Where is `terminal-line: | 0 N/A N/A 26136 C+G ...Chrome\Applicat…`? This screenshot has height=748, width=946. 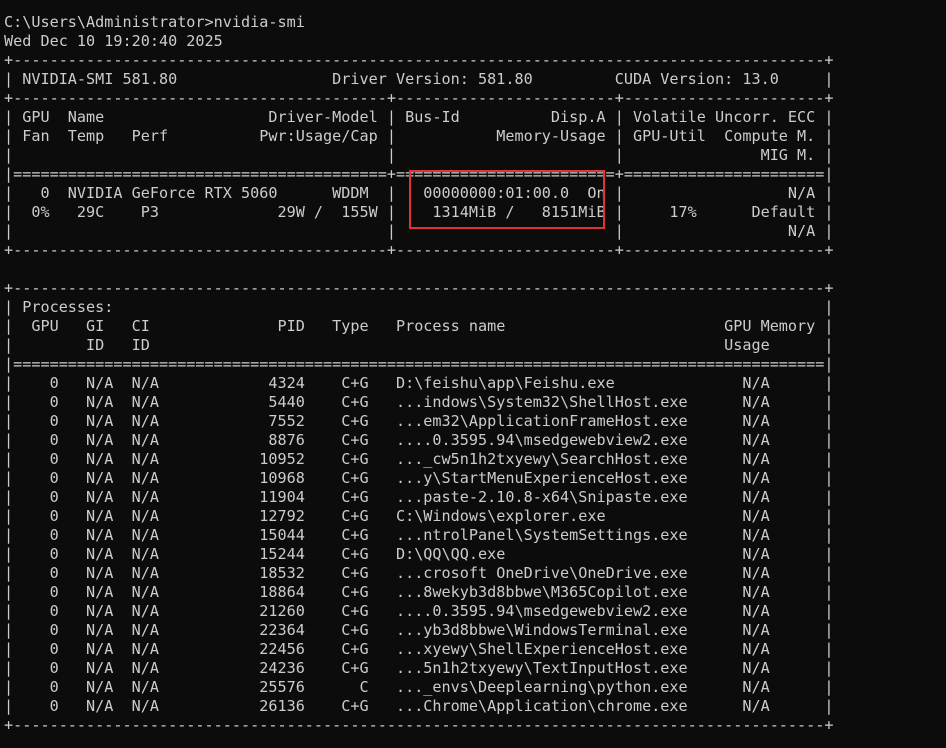
terminal-line: | 0 N/A N/A 26136 C+G ...Chrome\Applicat… is located at coordinates (419, 706).